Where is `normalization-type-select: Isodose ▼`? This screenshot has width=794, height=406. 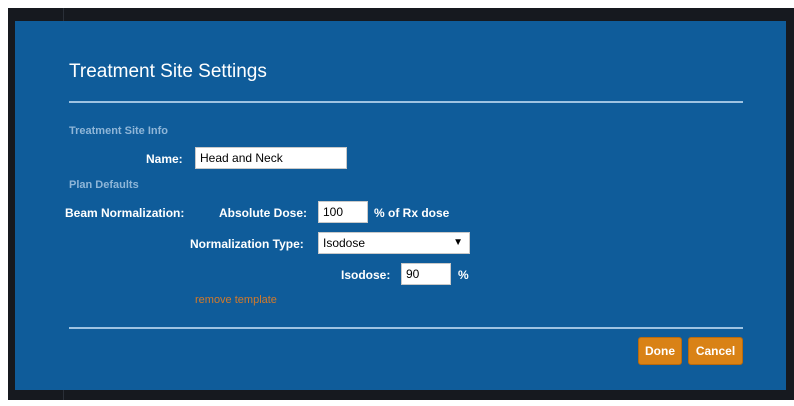 normalization-type-select: Isodose ▼ is located at coordinates (394, 243).